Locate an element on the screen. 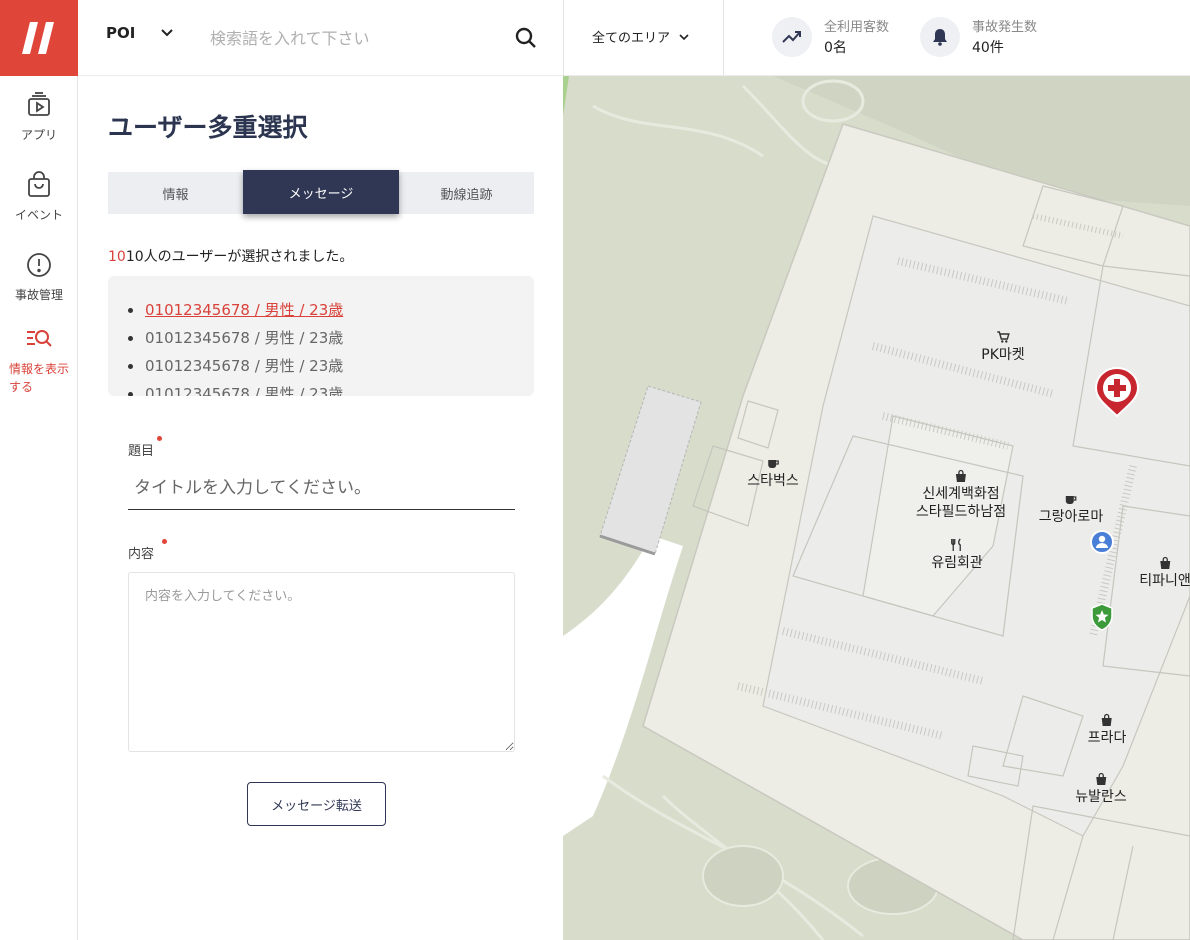  poi-pk-market: PK마켓 is located at coordinates (1003, 347).